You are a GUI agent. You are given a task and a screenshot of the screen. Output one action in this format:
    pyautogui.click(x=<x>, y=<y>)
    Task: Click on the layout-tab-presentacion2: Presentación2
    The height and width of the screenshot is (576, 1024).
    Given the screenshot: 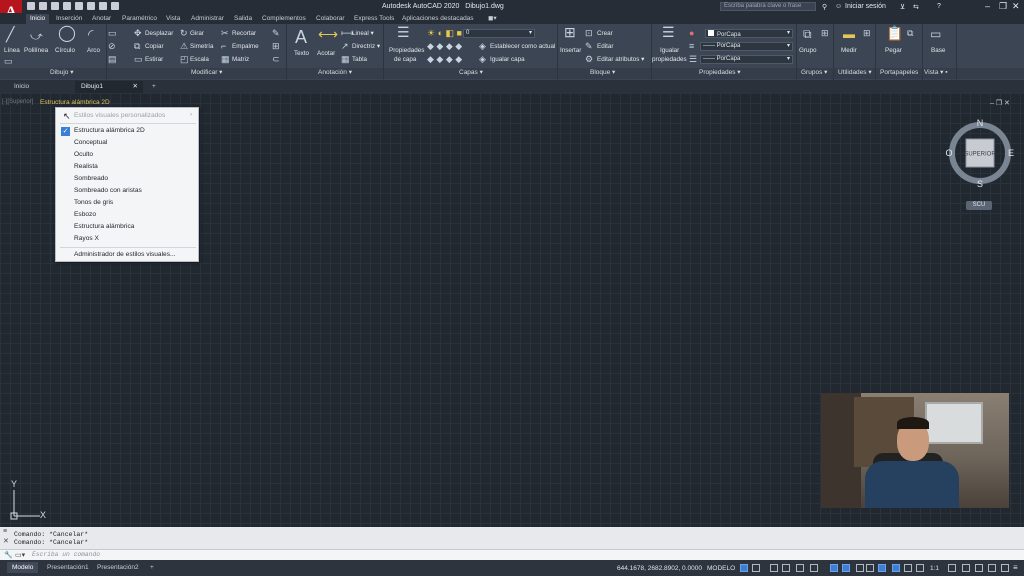 What is the action you would take?
    pyautogui.click(x=118, y=567)
    